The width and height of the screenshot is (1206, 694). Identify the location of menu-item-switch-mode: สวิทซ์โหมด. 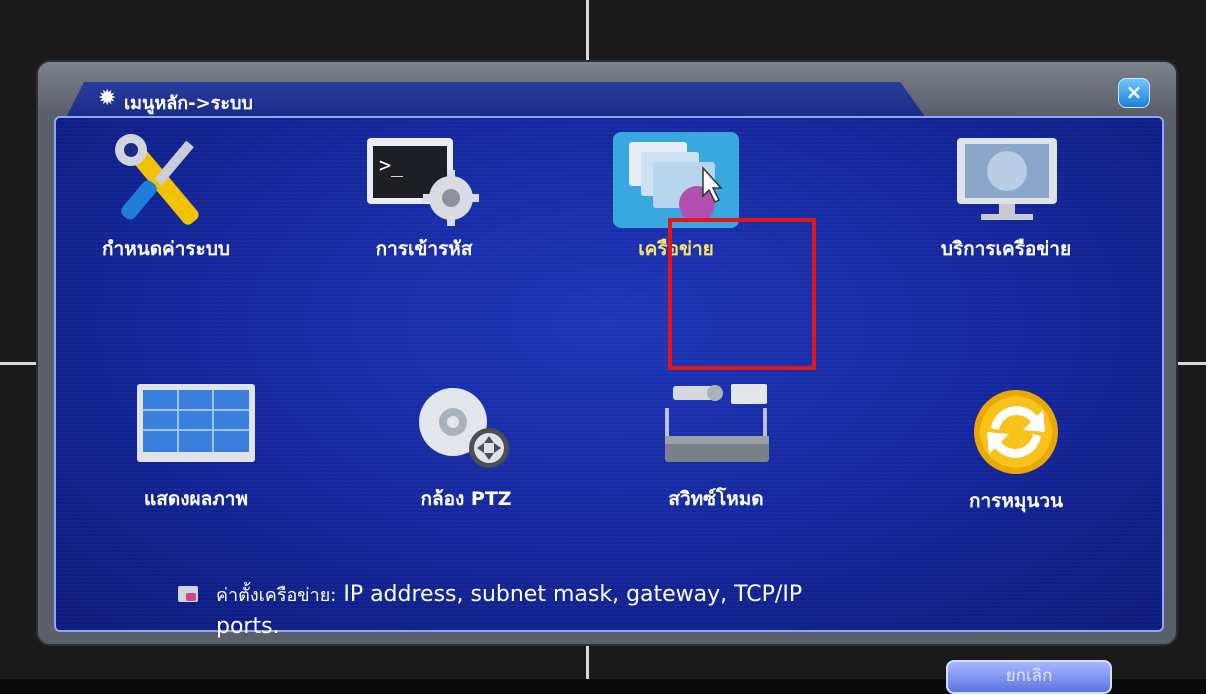
(716, 443).